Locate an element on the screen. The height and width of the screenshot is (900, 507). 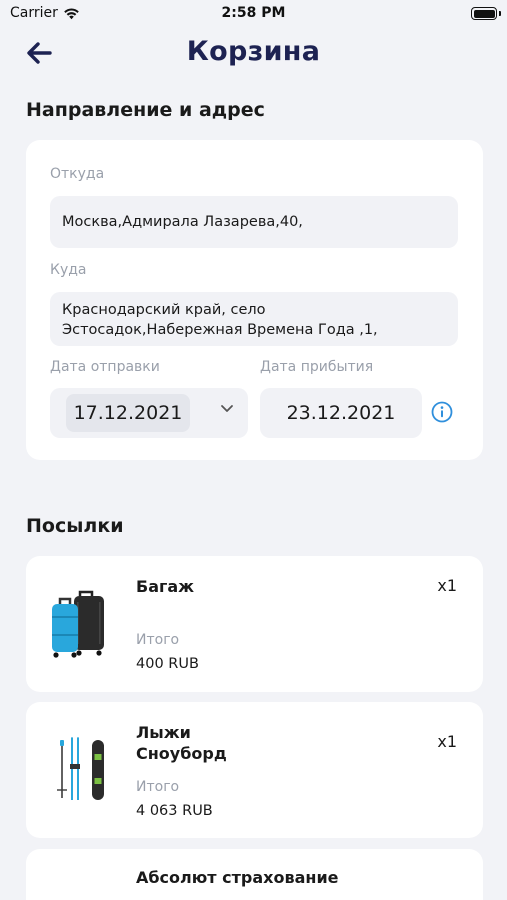
info-icon is located at coordinates (442, 412).